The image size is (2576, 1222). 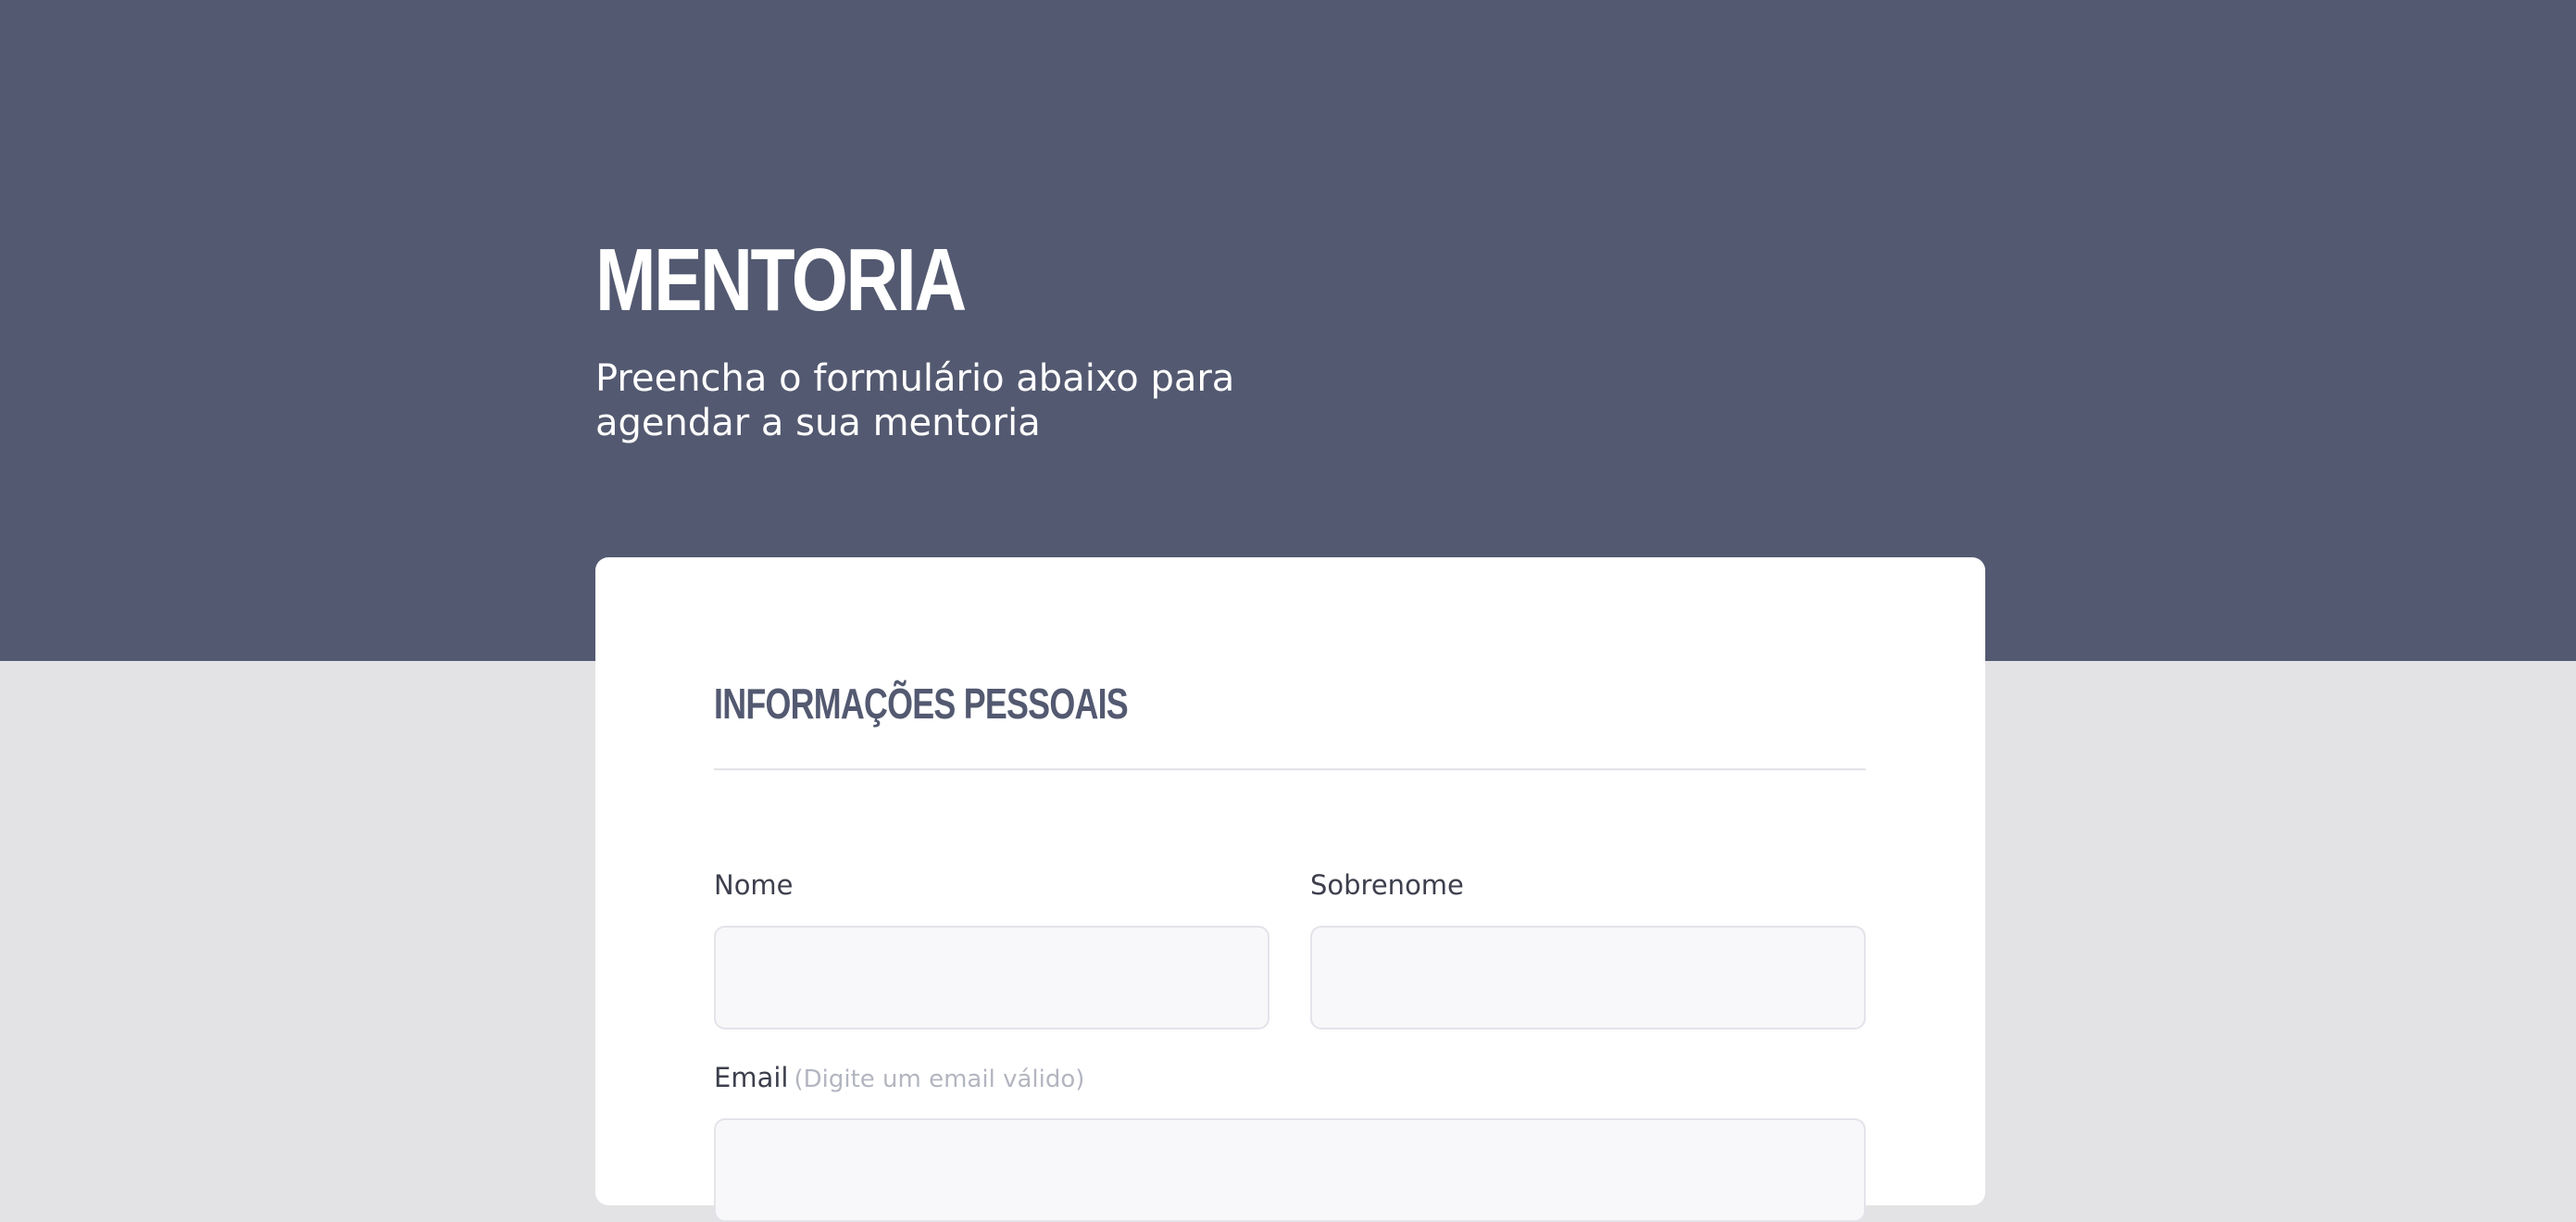 What do you see at coordinates (781, 281) in the screenshot?
I see `page-title: MENTORIA` at bounding box center [781, 281].